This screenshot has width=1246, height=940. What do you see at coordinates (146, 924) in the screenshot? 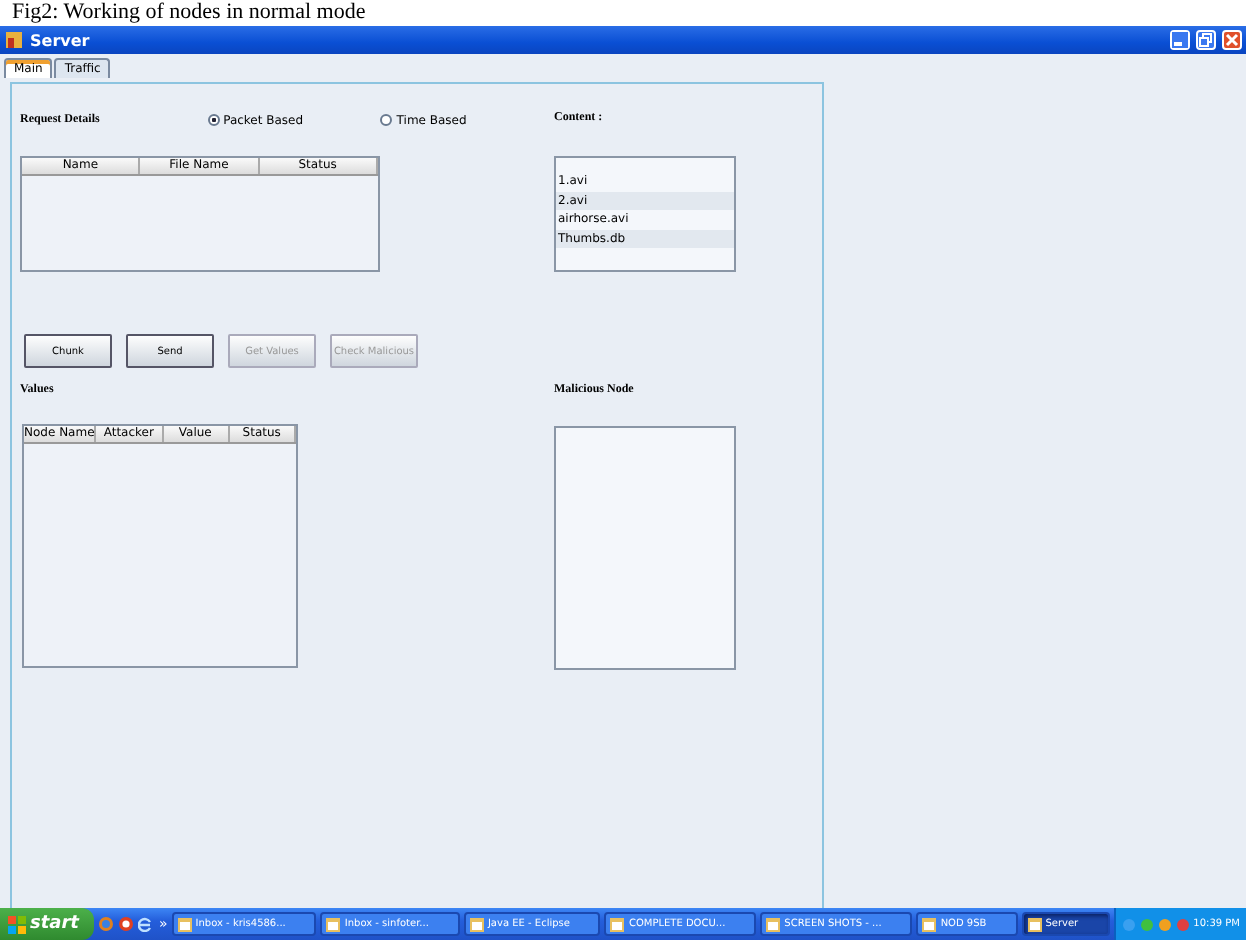
I see `browser-icon` at bounding box center [146, 924].